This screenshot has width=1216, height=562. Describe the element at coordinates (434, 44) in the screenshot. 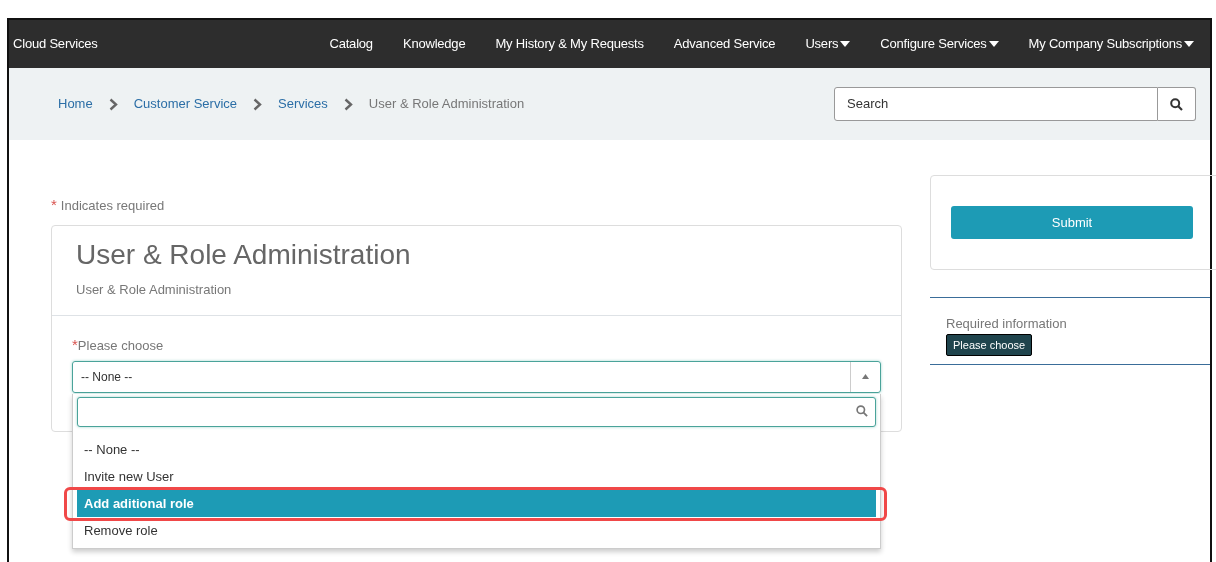

I see `nav-link: Knowledge` at that location.